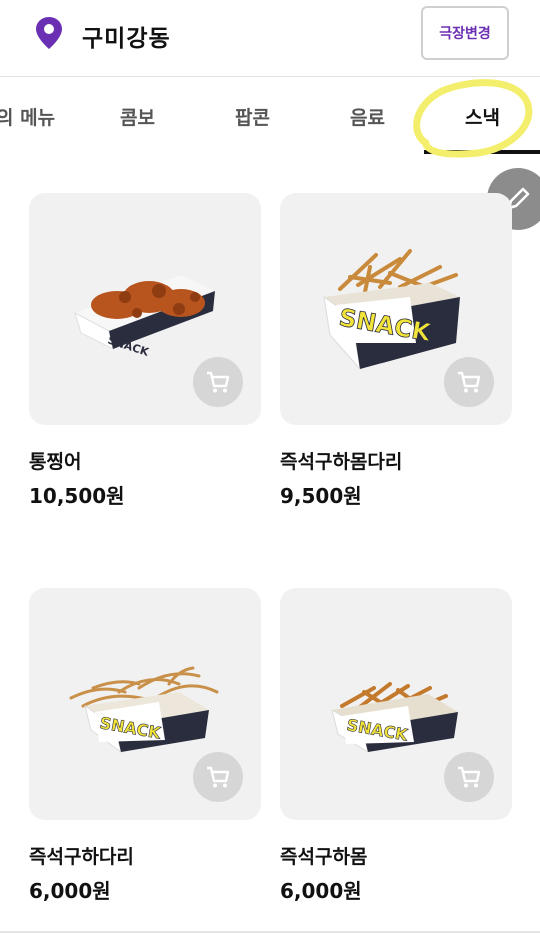 This screenshot has height=933, width=540. I want to click on product-name: 즉석구하몸, so click(324, 857).